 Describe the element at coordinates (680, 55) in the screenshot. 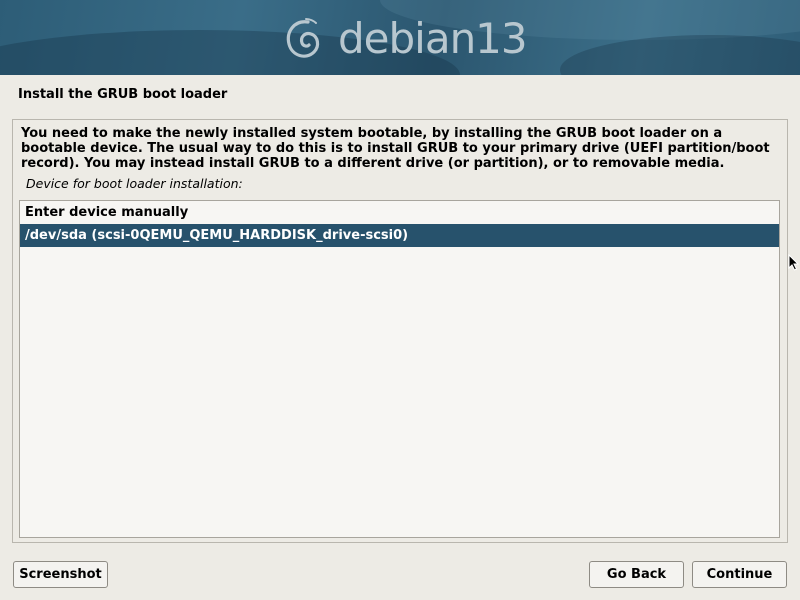

I see `banner-wave` at that location.